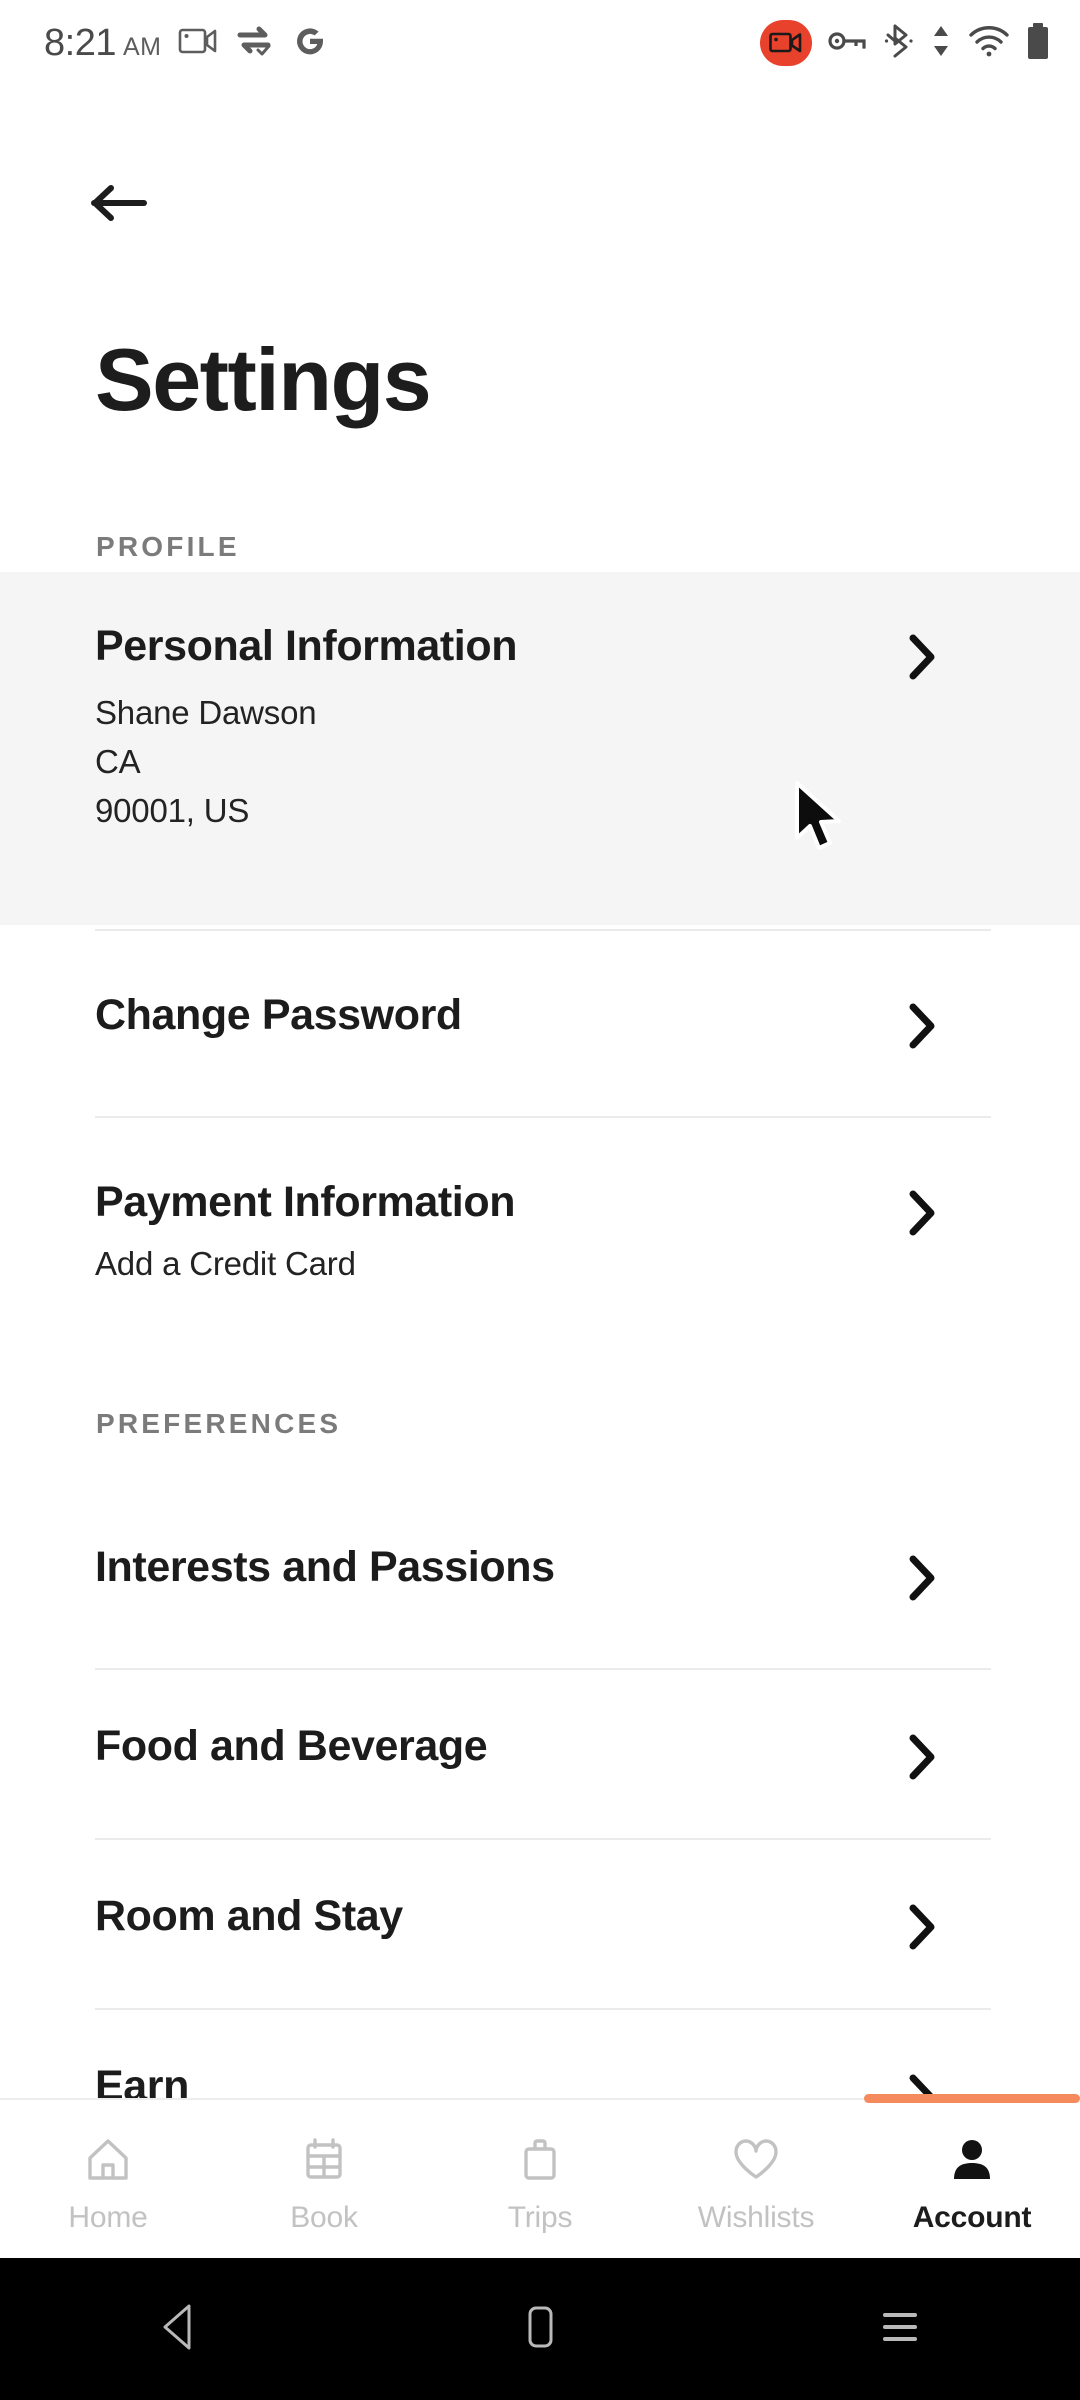  Describe the element at coordinates (756, 2159) in the screenshot. I see `heart-icon` at that location.